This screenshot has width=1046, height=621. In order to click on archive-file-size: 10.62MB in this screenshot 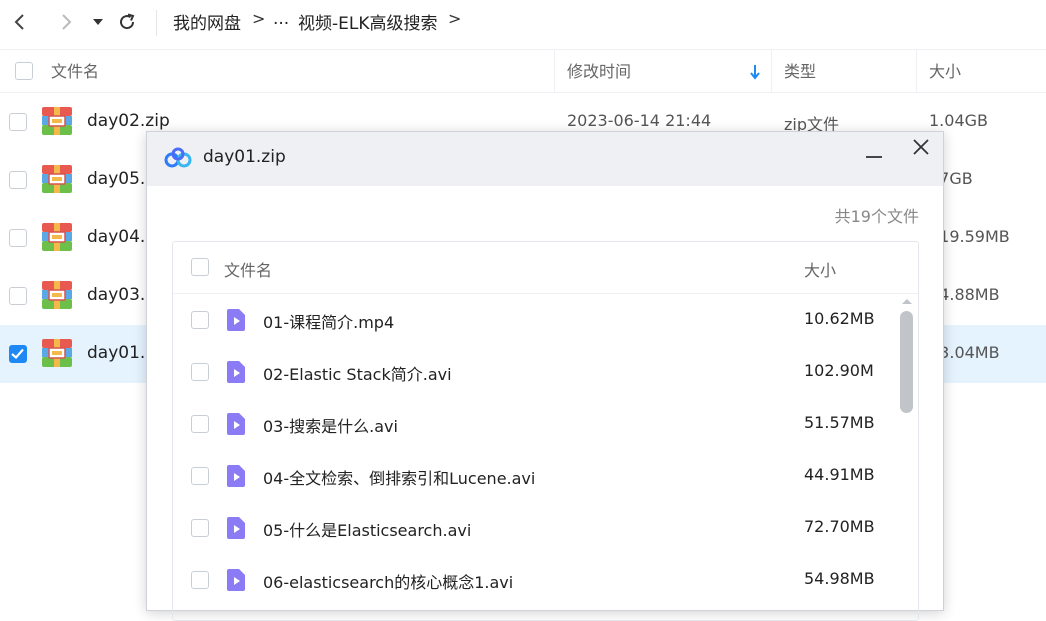, I will do `click(839, 318)`.